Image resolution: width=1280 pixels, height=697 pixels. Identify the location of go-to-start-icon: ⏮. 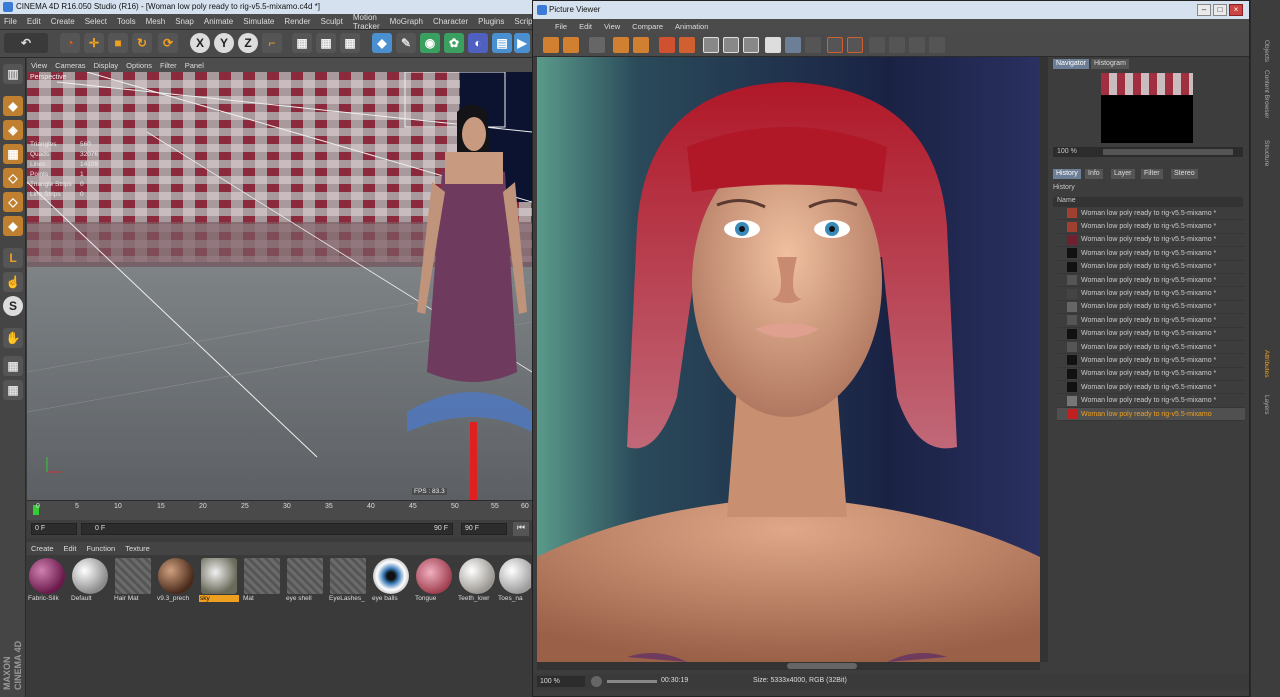
(521, 529).